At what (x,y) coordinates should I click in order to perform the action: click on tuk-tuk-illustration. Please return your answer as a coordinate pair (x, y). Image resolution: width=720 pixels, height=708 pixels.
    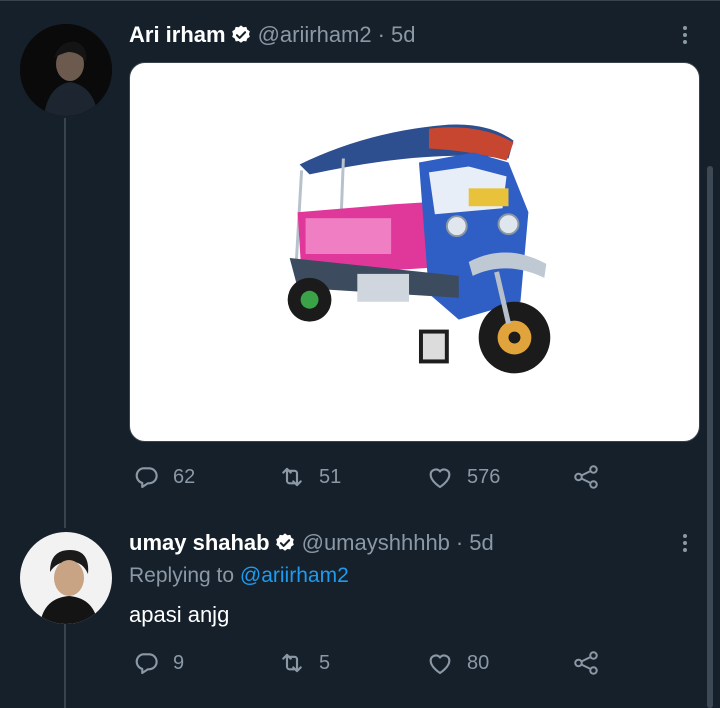
    Looking at the image, I should click on (419, 249).